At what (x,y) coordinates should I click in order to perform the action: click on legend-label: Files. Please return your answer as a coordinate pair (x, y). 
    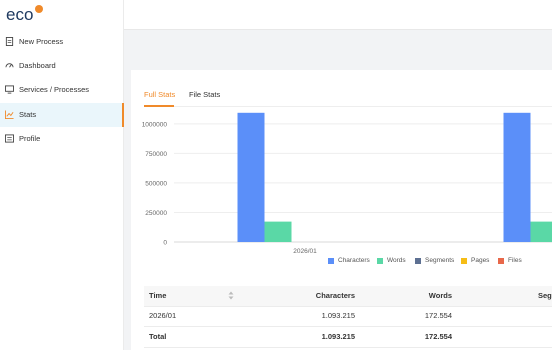
    Looking at the image, I should click on (515, 260).